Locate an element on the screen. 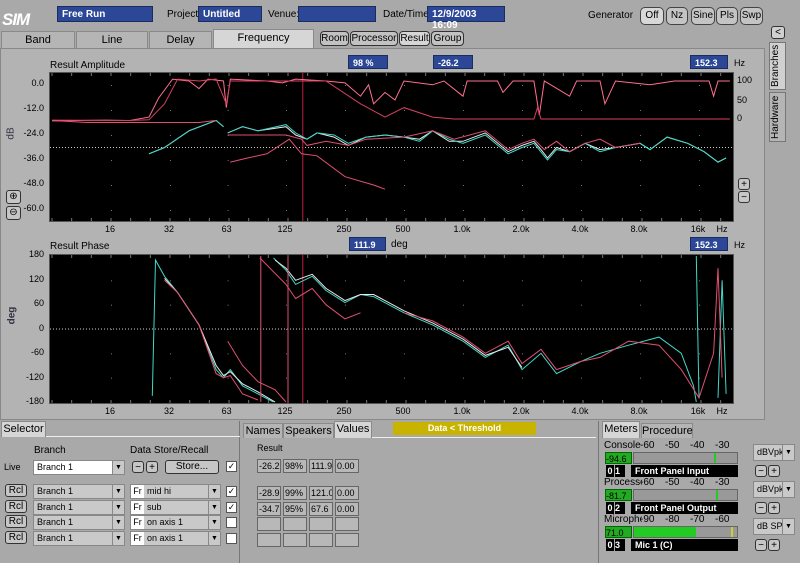 This screenshot has height=563, width=800. tab-band-spectrum: Band Spectrum is located at coordinates (38, 46).